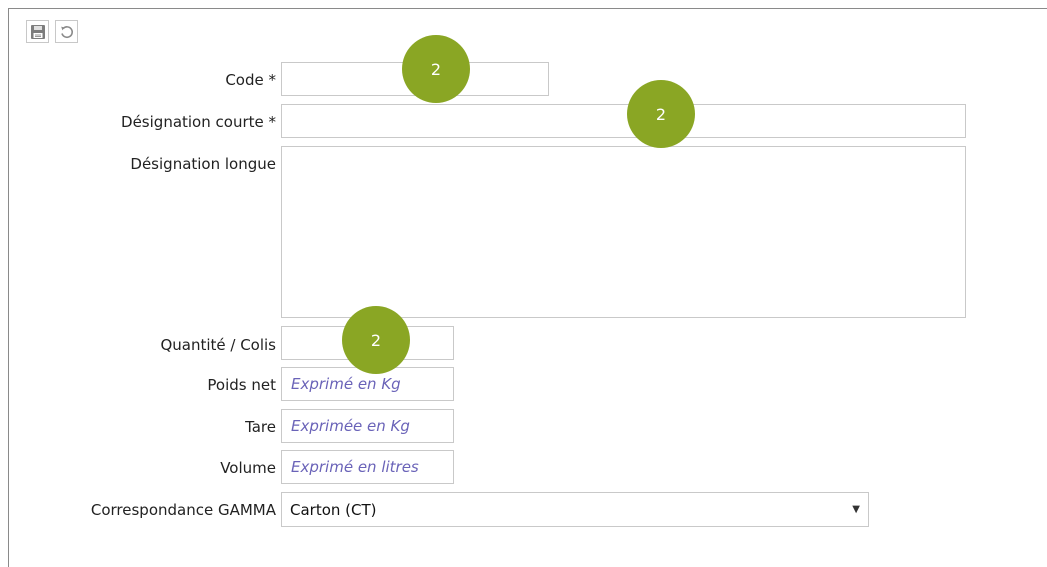 This screenshot has width=1047, height=567. What do you see at coordinates (575, 509) in the screenshot?
I see `gamma-select: Carton (CT) ▼` at bounding box center [575, 509].